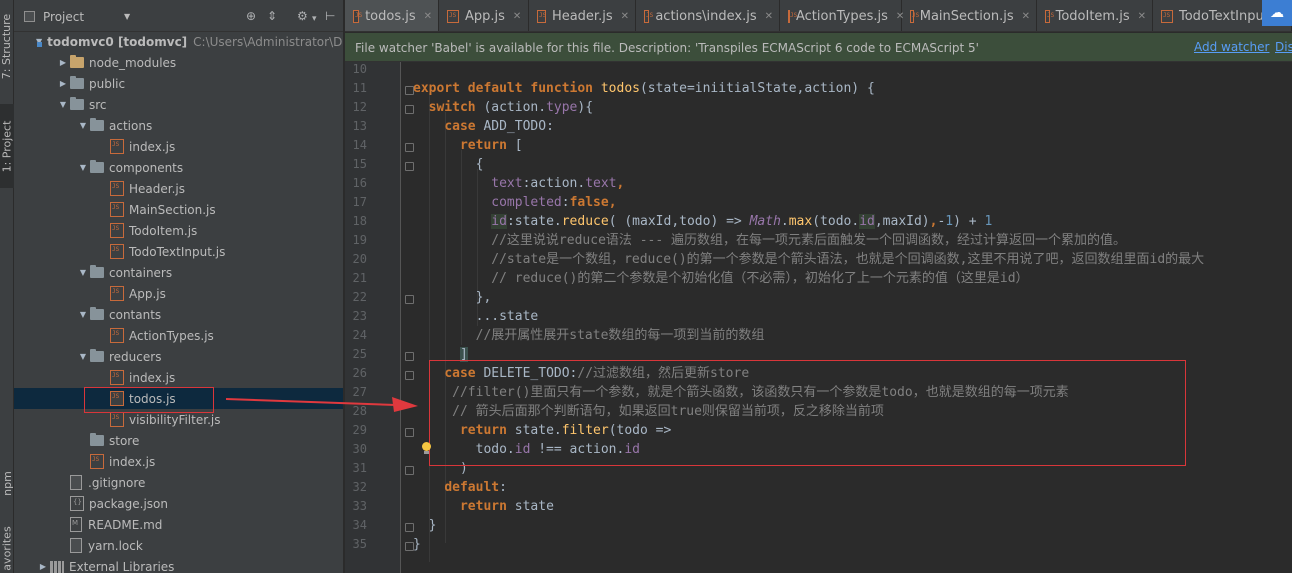 This screenshot has height=573, width=1292. What do you see at coordinates (178, 167) in the screenshot?
I see `tree-item: ▼ components` at bounding box center [178, 167].